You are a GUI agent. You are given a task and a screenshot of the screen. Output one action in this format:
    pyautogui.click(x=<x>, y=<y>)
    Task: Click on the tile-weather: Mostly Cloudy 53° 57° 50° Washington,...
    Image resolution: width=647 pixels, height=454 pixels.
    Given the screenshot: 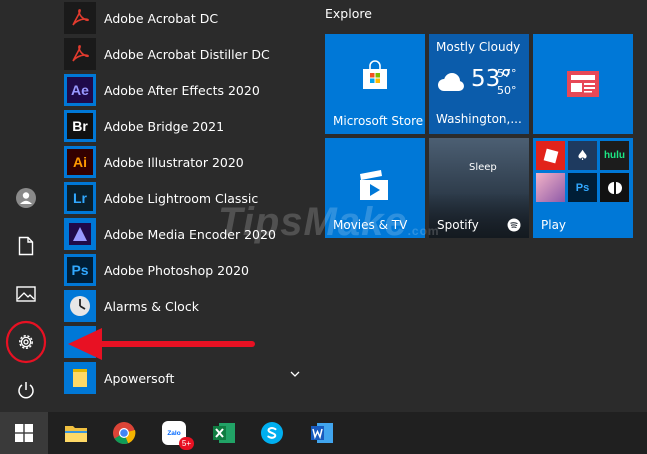 What is the action you would take?
    pyautogui.click(x=479, y=84)
    